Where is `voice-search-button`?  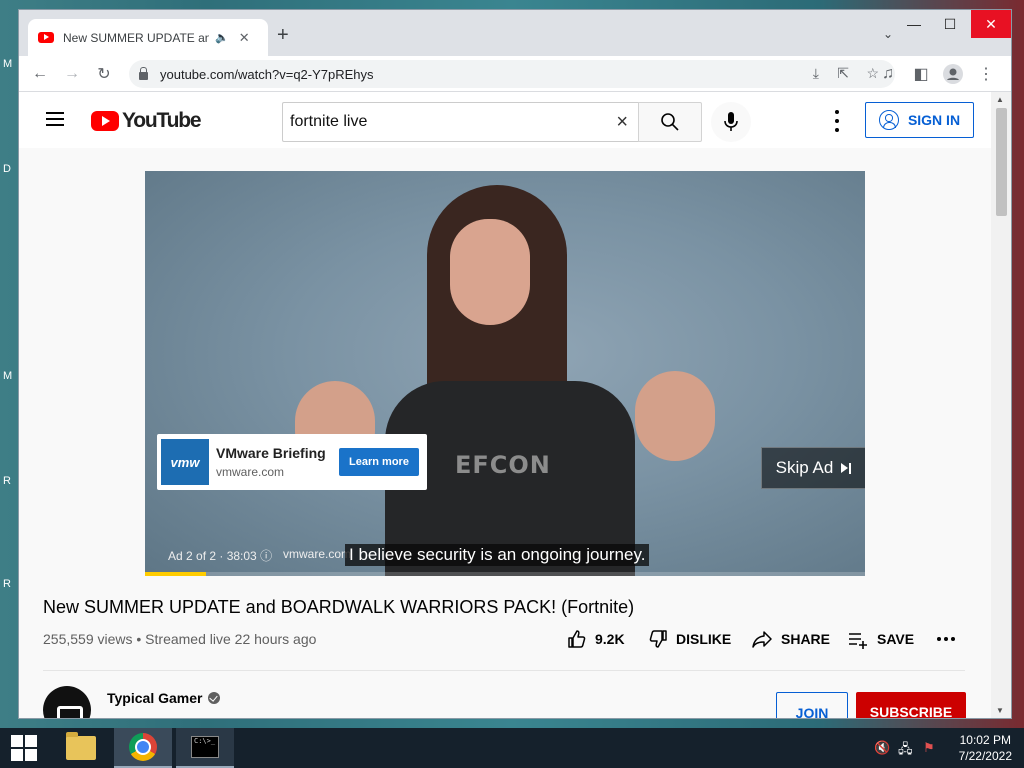 voice-search-button is located at coordinates (731, 122).